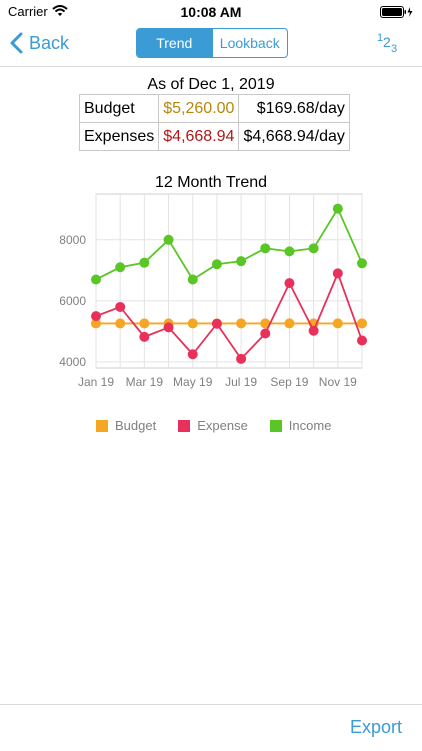 This screenshot has height=751, width=422. What do you see at coordinates (193, 382) in the screenshot?
I see `x-tick-label: May 19` at bounding box center [193, 382].